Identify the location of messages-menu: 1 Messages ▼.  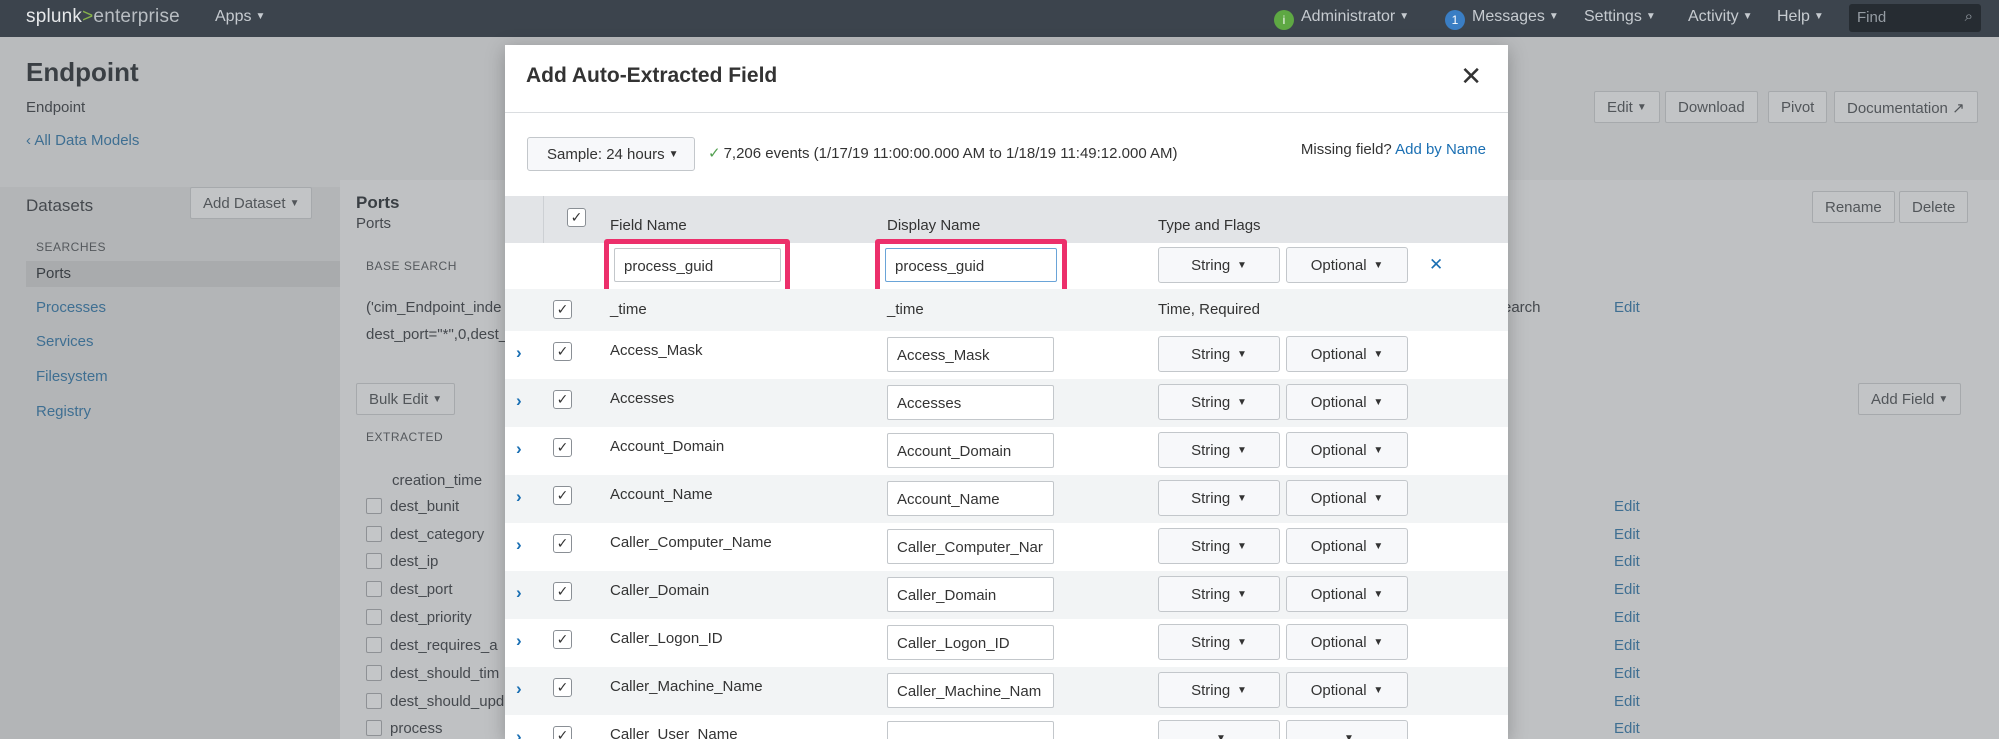
(1502, 19).